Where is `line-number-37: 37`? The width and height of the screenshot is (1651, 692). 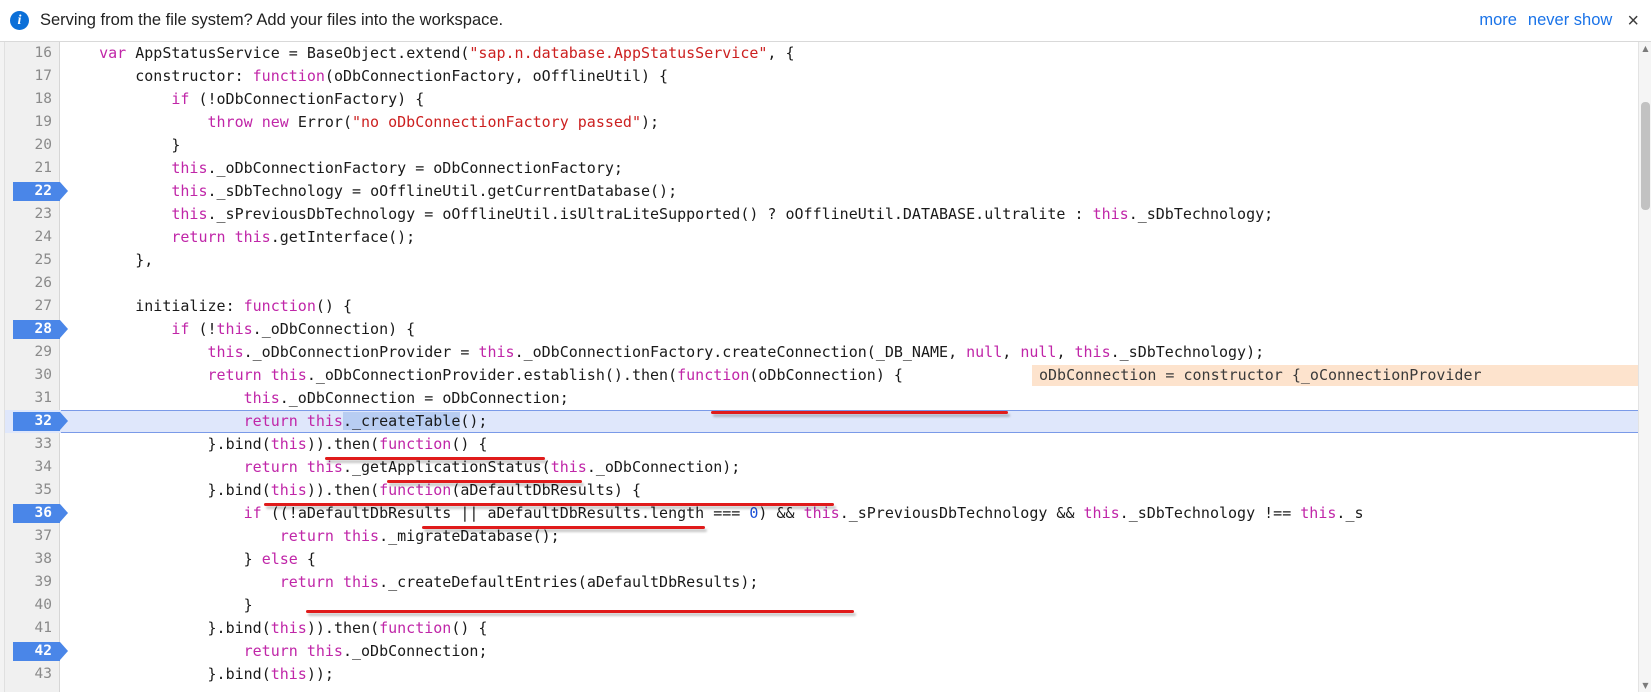
line-number-37: 37 is located at coordinates (32, 536).